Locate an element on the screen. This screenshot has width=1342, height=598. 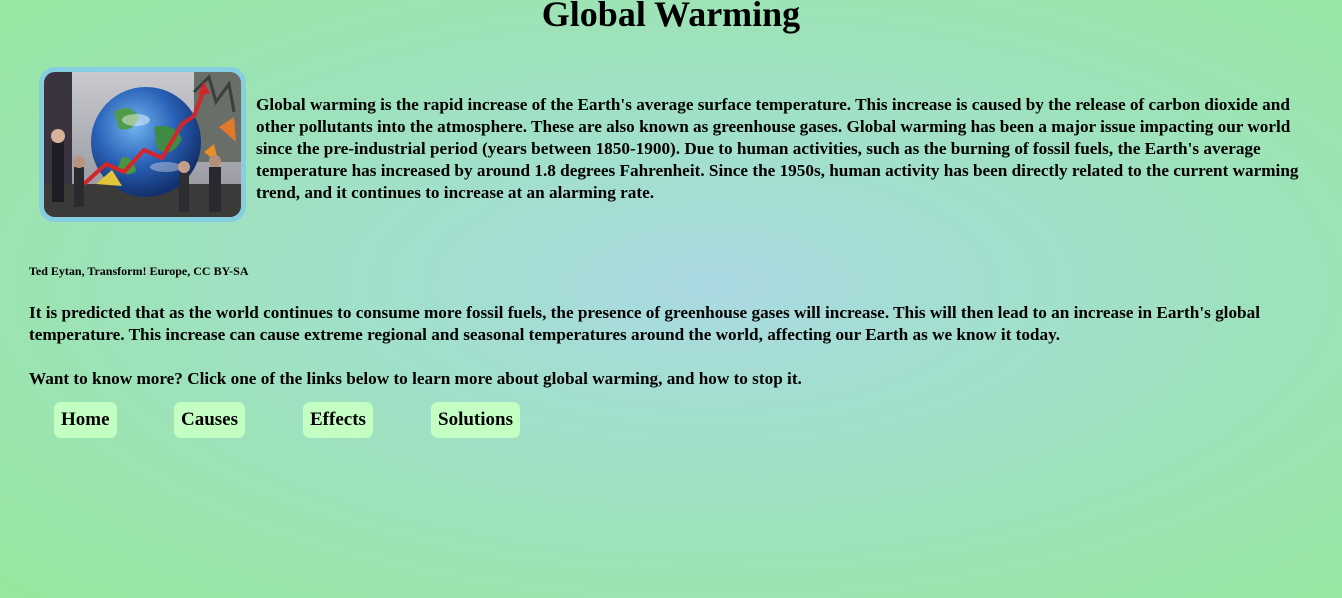
effects-link-button: Effects is located at coordinates (338, 420).